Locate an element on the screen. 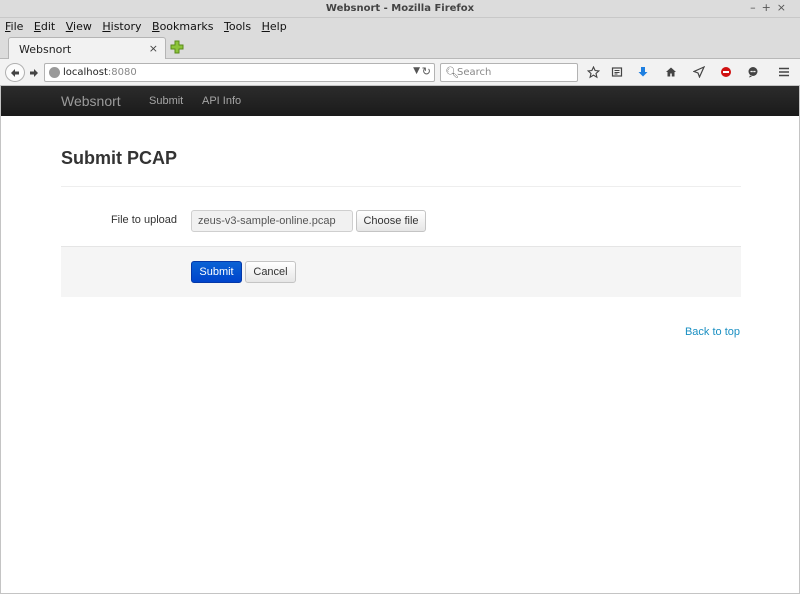 This screenshot has height=594, width=800. nav-link-submit: Submit is located at coordinates (166, 101).